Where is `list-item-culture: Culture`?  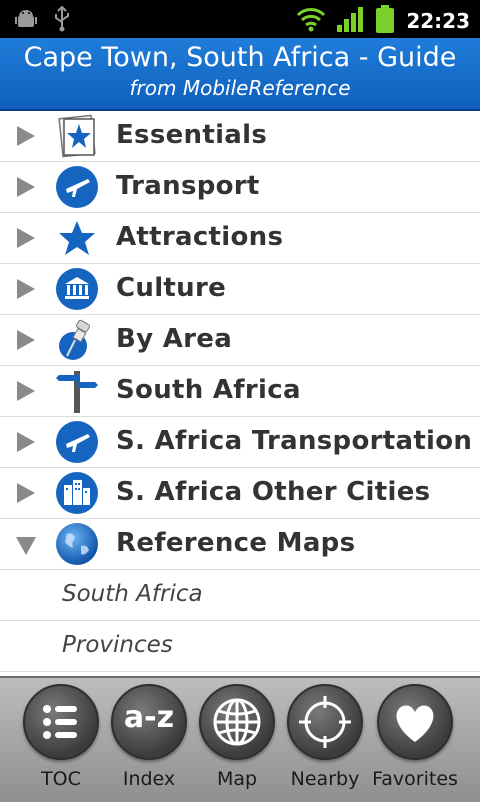
list-item-culture: Culture is located at coordinates (240, 289).